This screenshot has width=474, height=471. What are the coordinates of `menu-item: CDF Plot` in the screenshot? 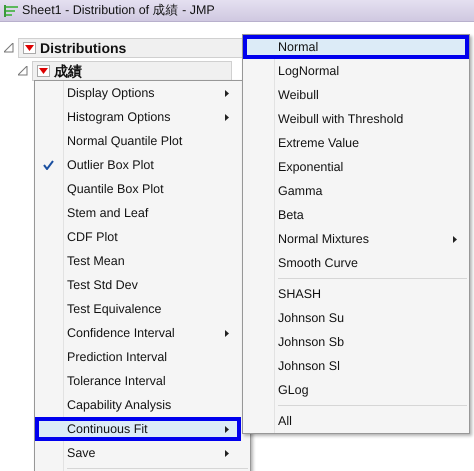 It's located at (138, 237).